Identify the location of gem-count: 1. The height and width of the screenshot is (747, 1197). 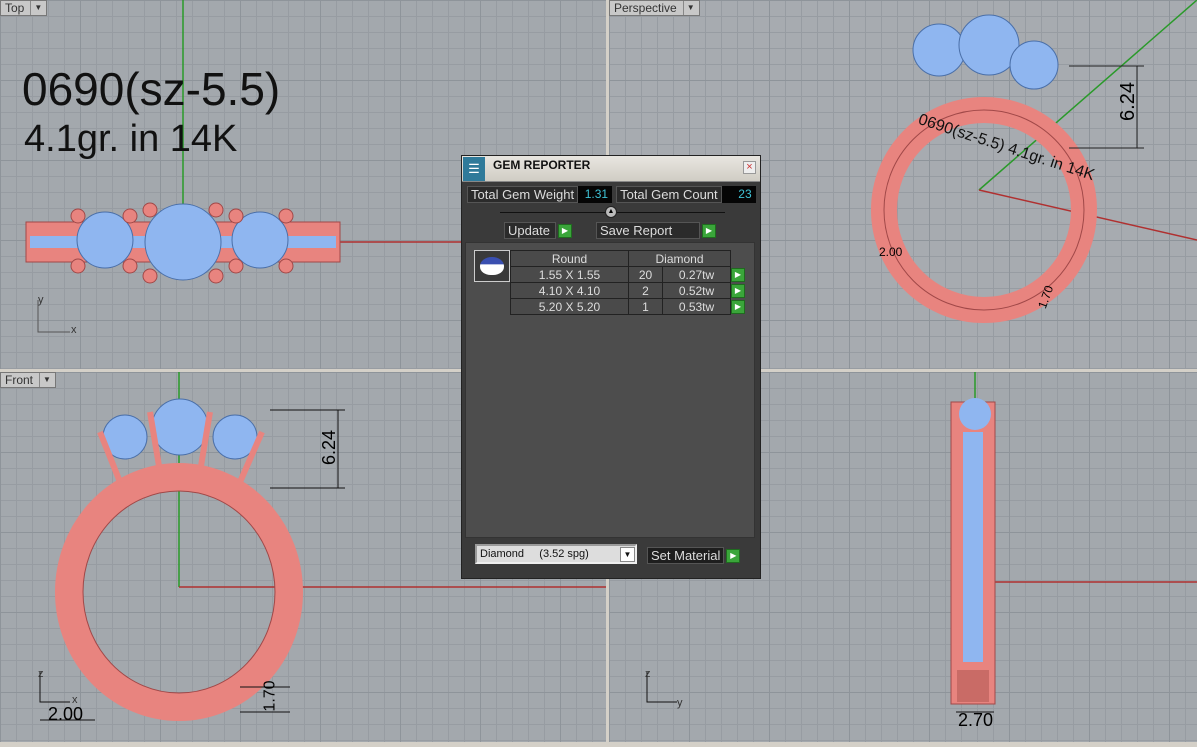
(645, 306).